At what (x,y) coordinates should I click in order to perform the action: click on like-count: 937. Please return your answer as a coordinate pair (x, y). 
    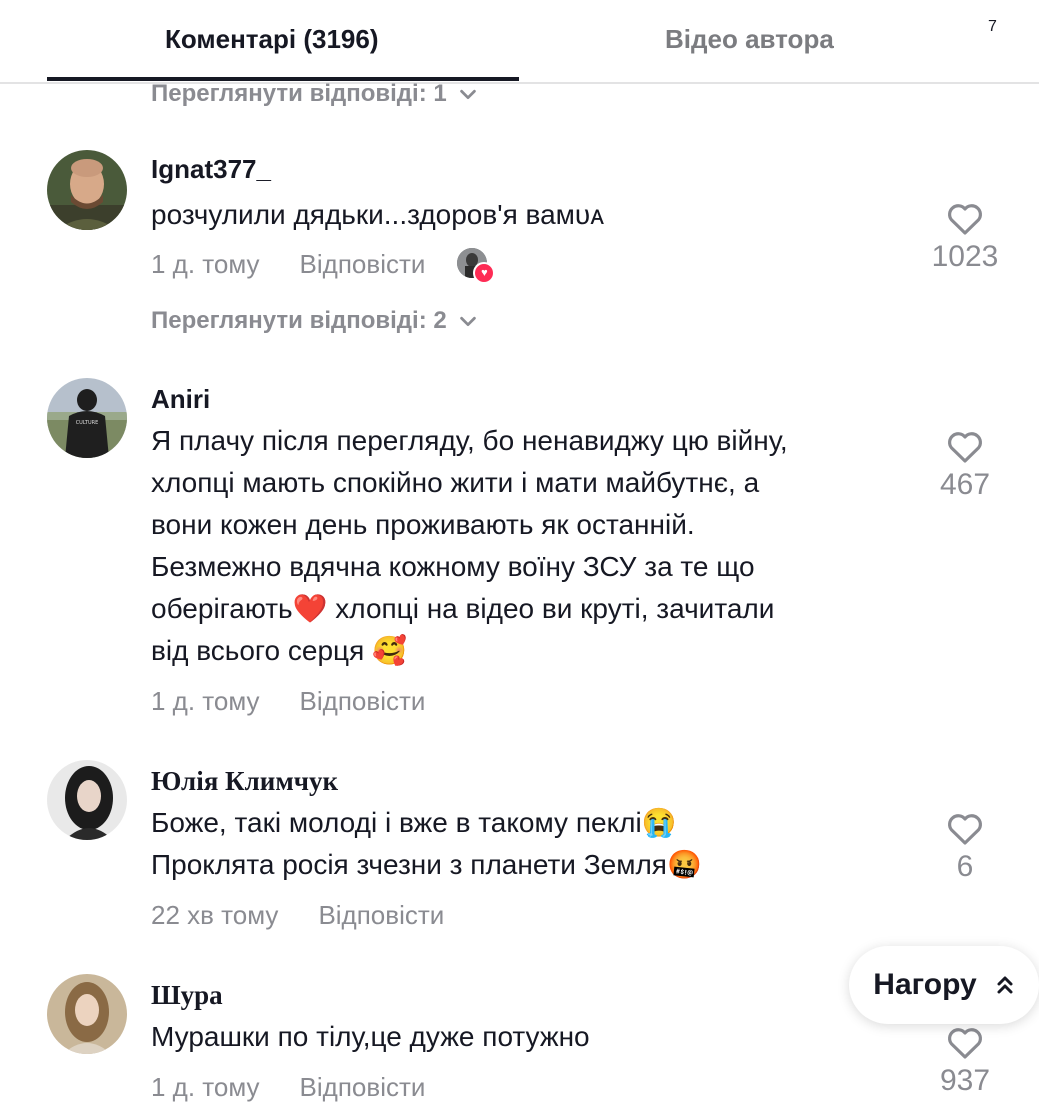
    Looking at the image, I should click on (965, 1080).